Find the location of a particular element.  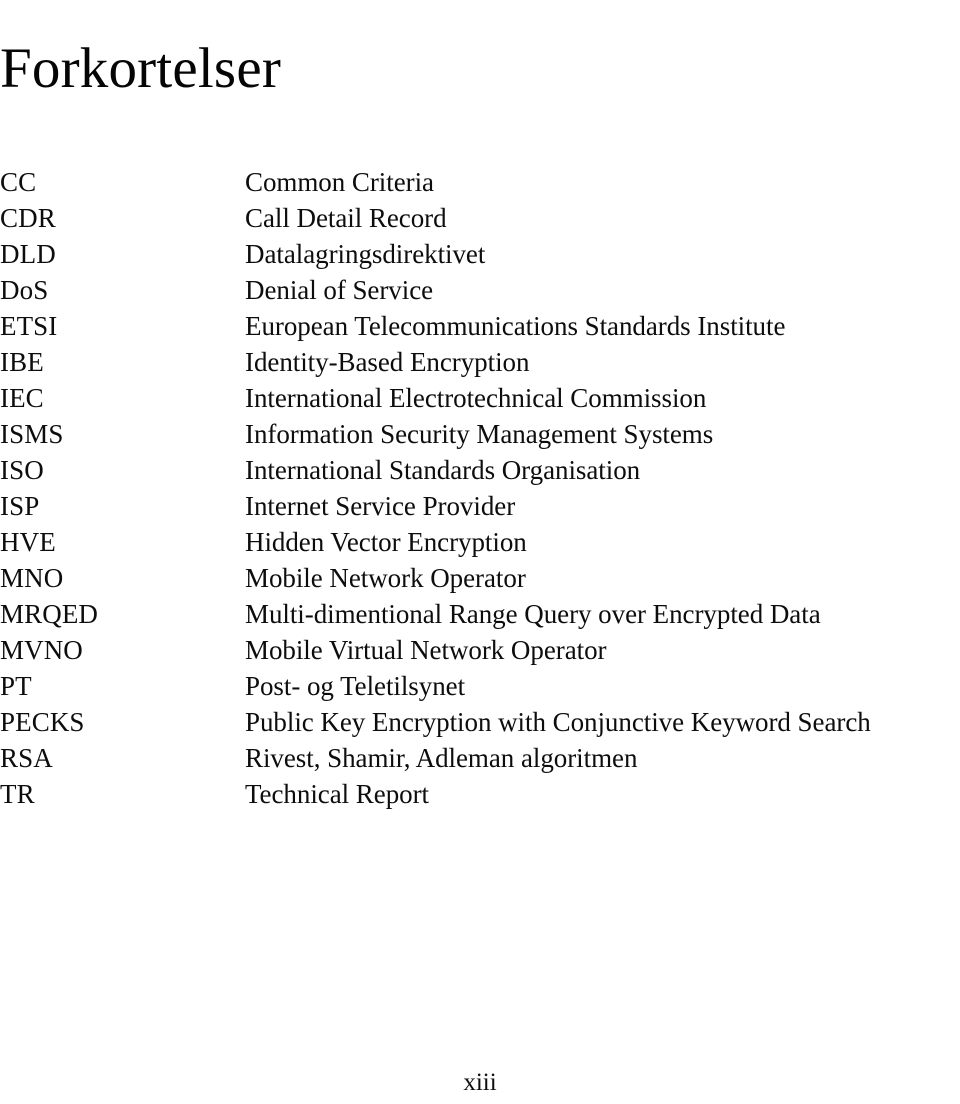

abbreviation-row: CDR Call Detail Record is located at coordinates (480, 218).